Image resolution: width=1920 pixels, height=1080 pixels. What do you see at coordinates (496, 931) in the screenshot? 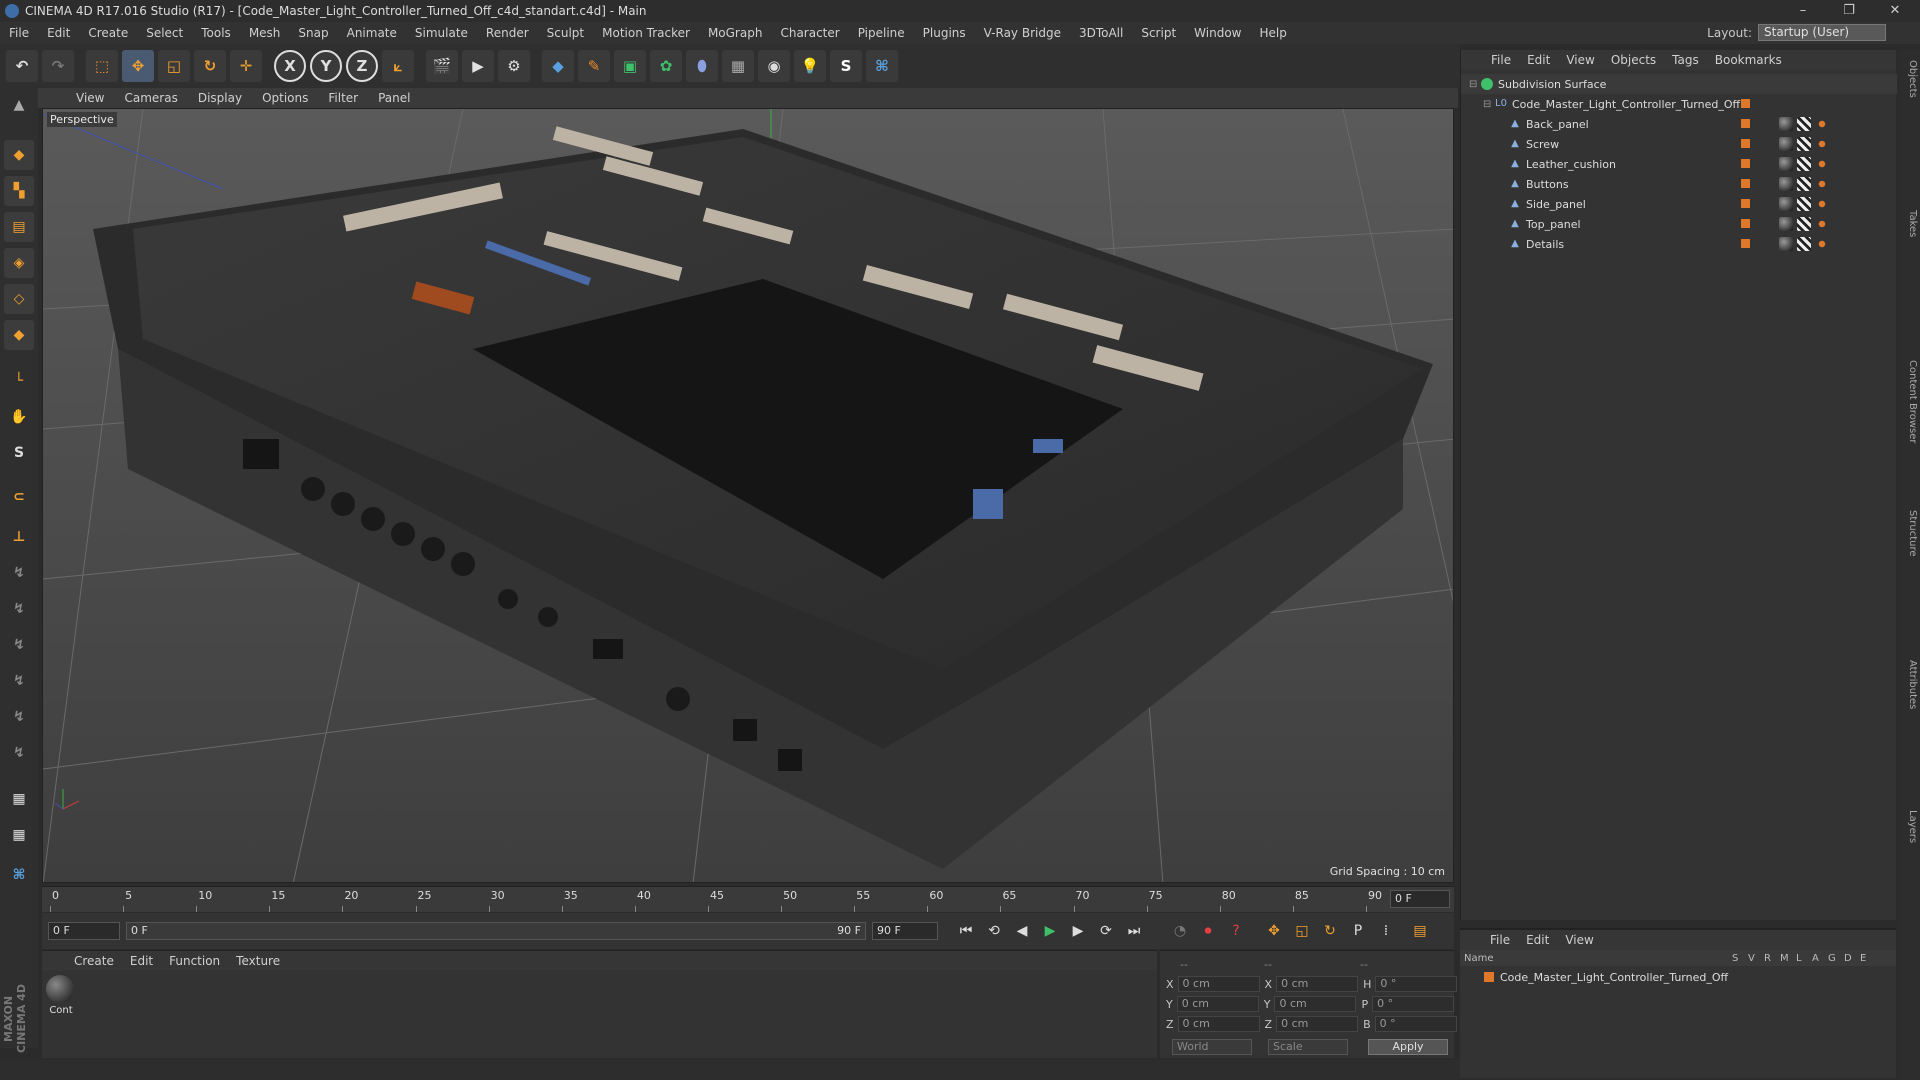
I see `preview-range-slider: 0 F 90 F` at bounding box center [496, 931].